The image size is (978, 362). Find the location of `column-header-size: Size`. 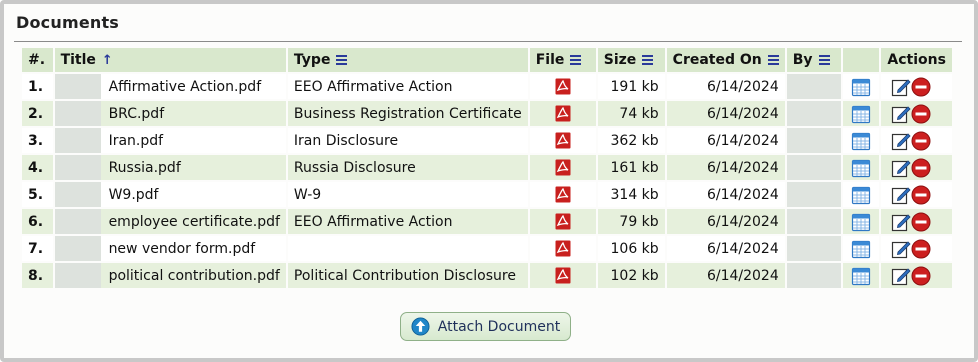

column-header-size: Size is located at coordinates (631, 60).